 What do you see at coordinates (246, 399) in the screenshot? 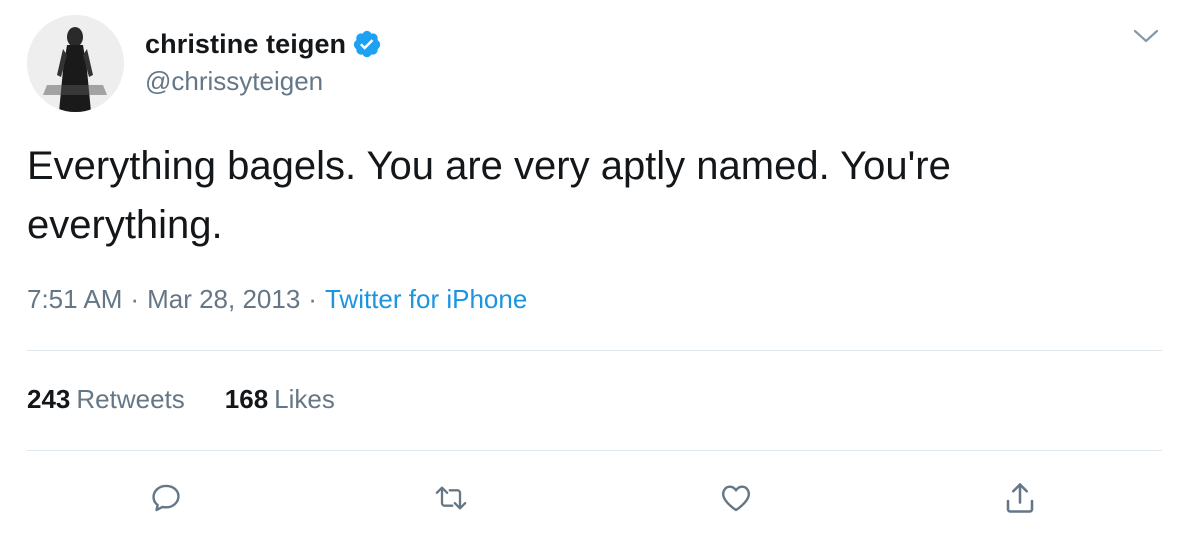
I see `likes-count: 168` at bounding box center [246, 399].